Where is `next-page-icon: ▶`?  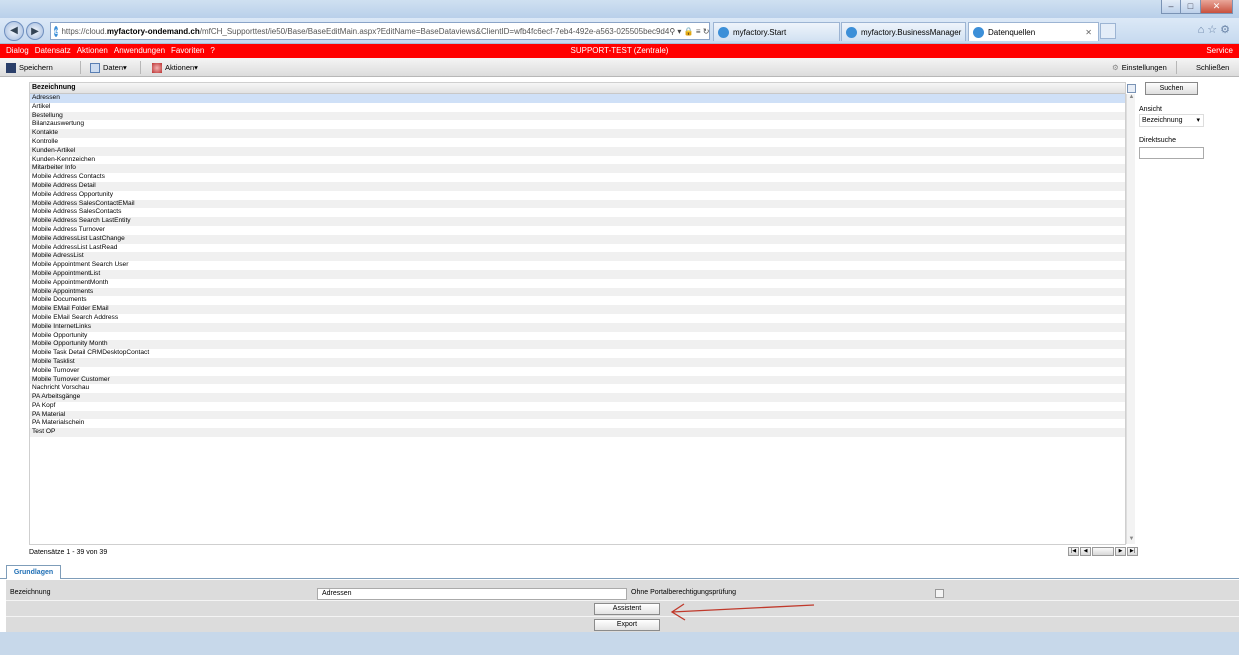
next-page-icon: ▶ is located at coordinates (1120, 551).